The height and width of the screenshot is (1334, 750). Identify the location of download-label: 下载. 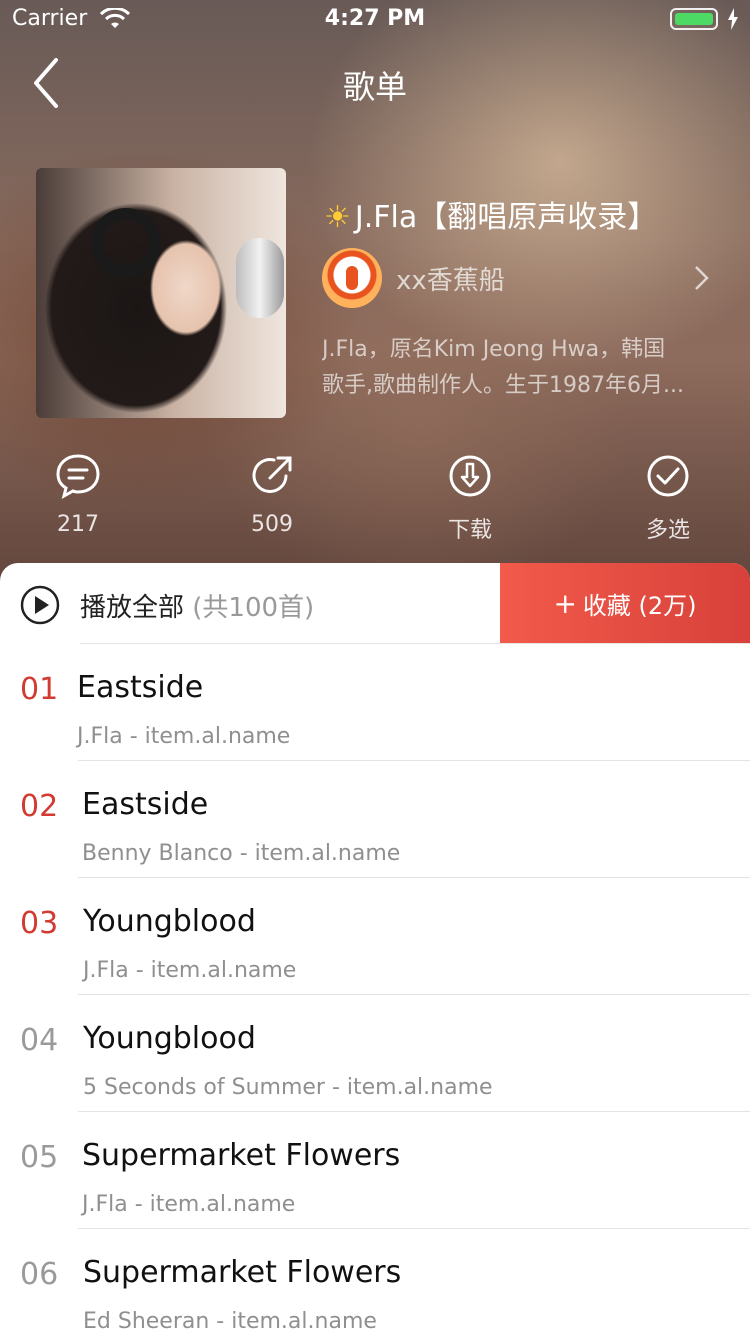
(469, 530).